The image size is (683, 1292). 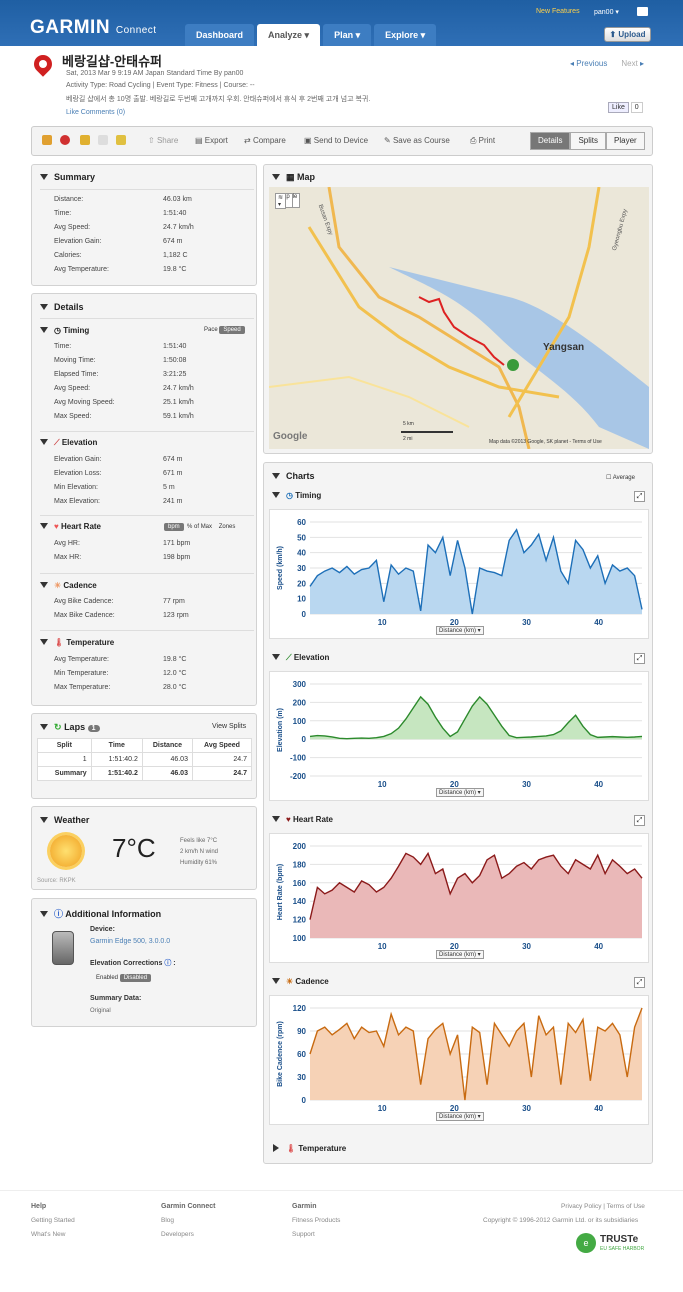 What do you see at coordinates (417, 140) in the screenshot?
I see `save-as-course-button: ✎ Save as Course` at bounding box center [417, 140].